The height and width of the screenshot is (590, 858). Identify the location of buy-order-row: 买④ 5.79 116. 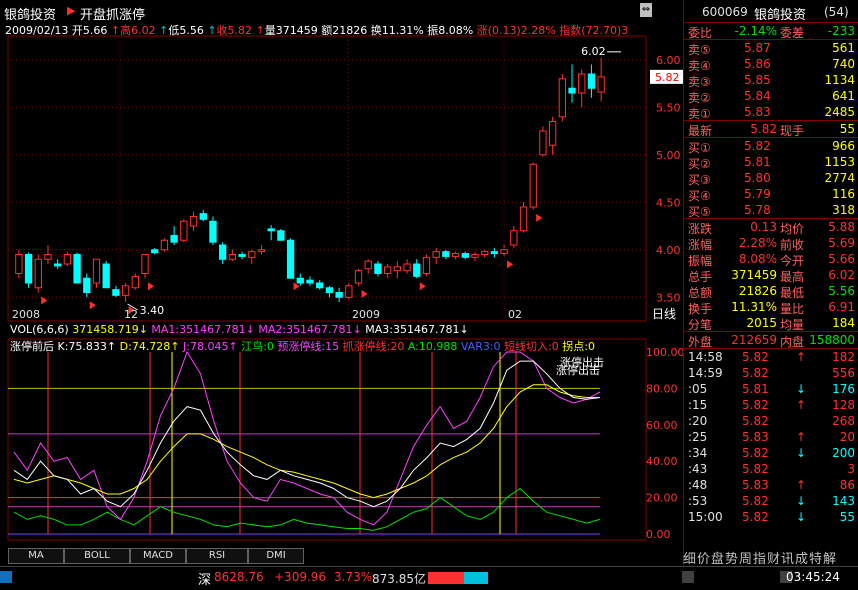
(771, 194).